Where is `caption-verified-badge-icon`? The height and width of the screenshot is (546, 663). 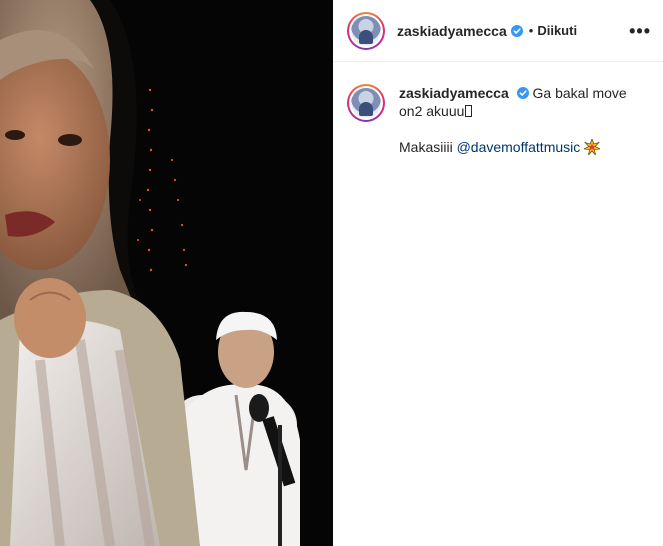 caption-verified-badge-icon is located at coordinates (522, 93).